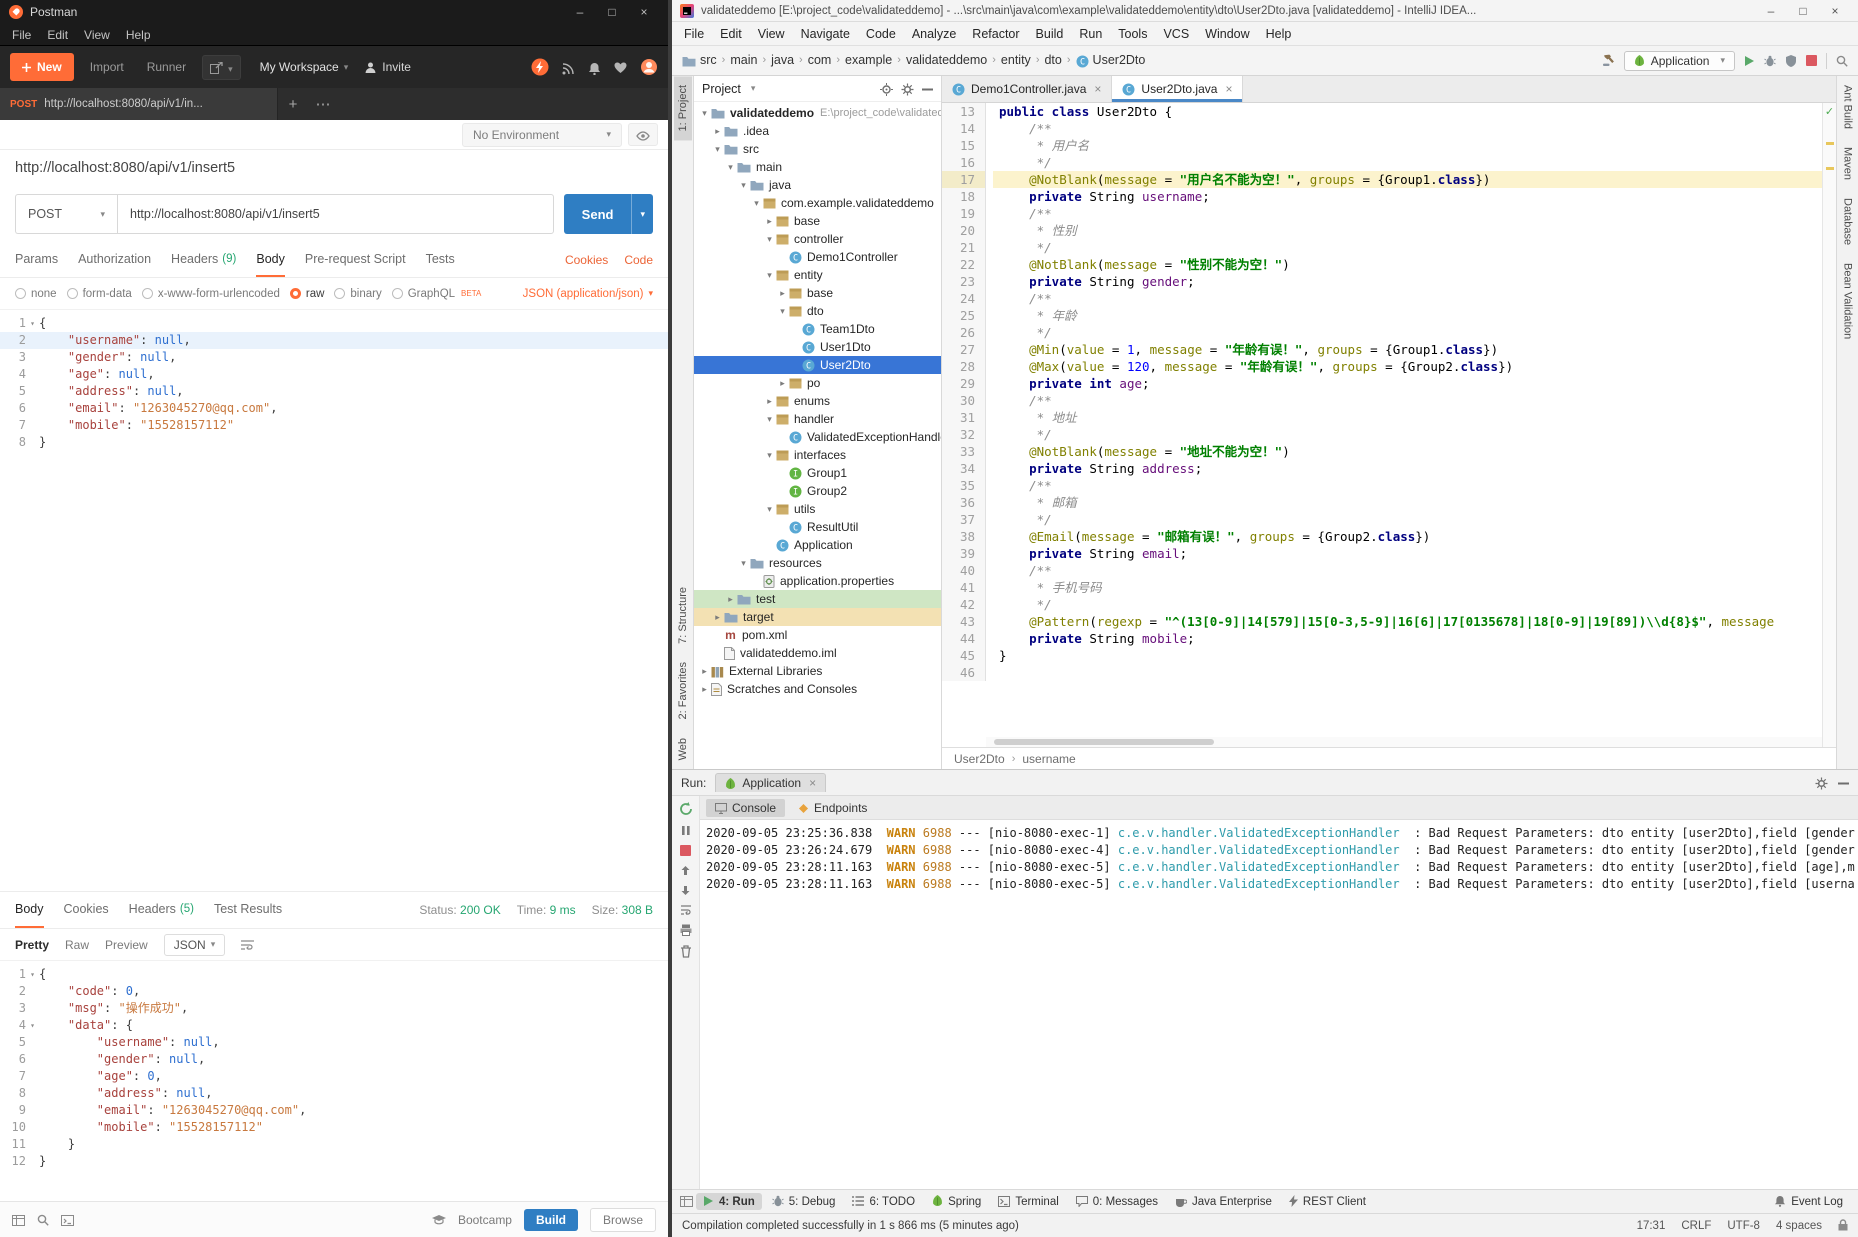 The image size is (1858, 1237). I want to click on tree-item-application: C Application, so click(817, 545).